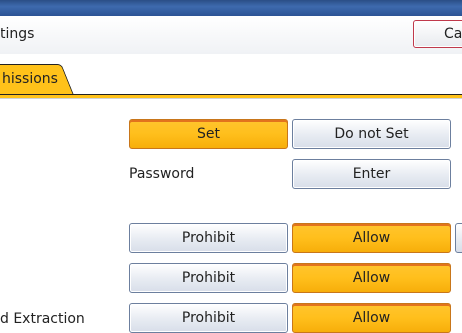 The height and width of the screenshot is (333, 462). I want to click on prohibit-button-3: Prohibit, so click(208, 318).